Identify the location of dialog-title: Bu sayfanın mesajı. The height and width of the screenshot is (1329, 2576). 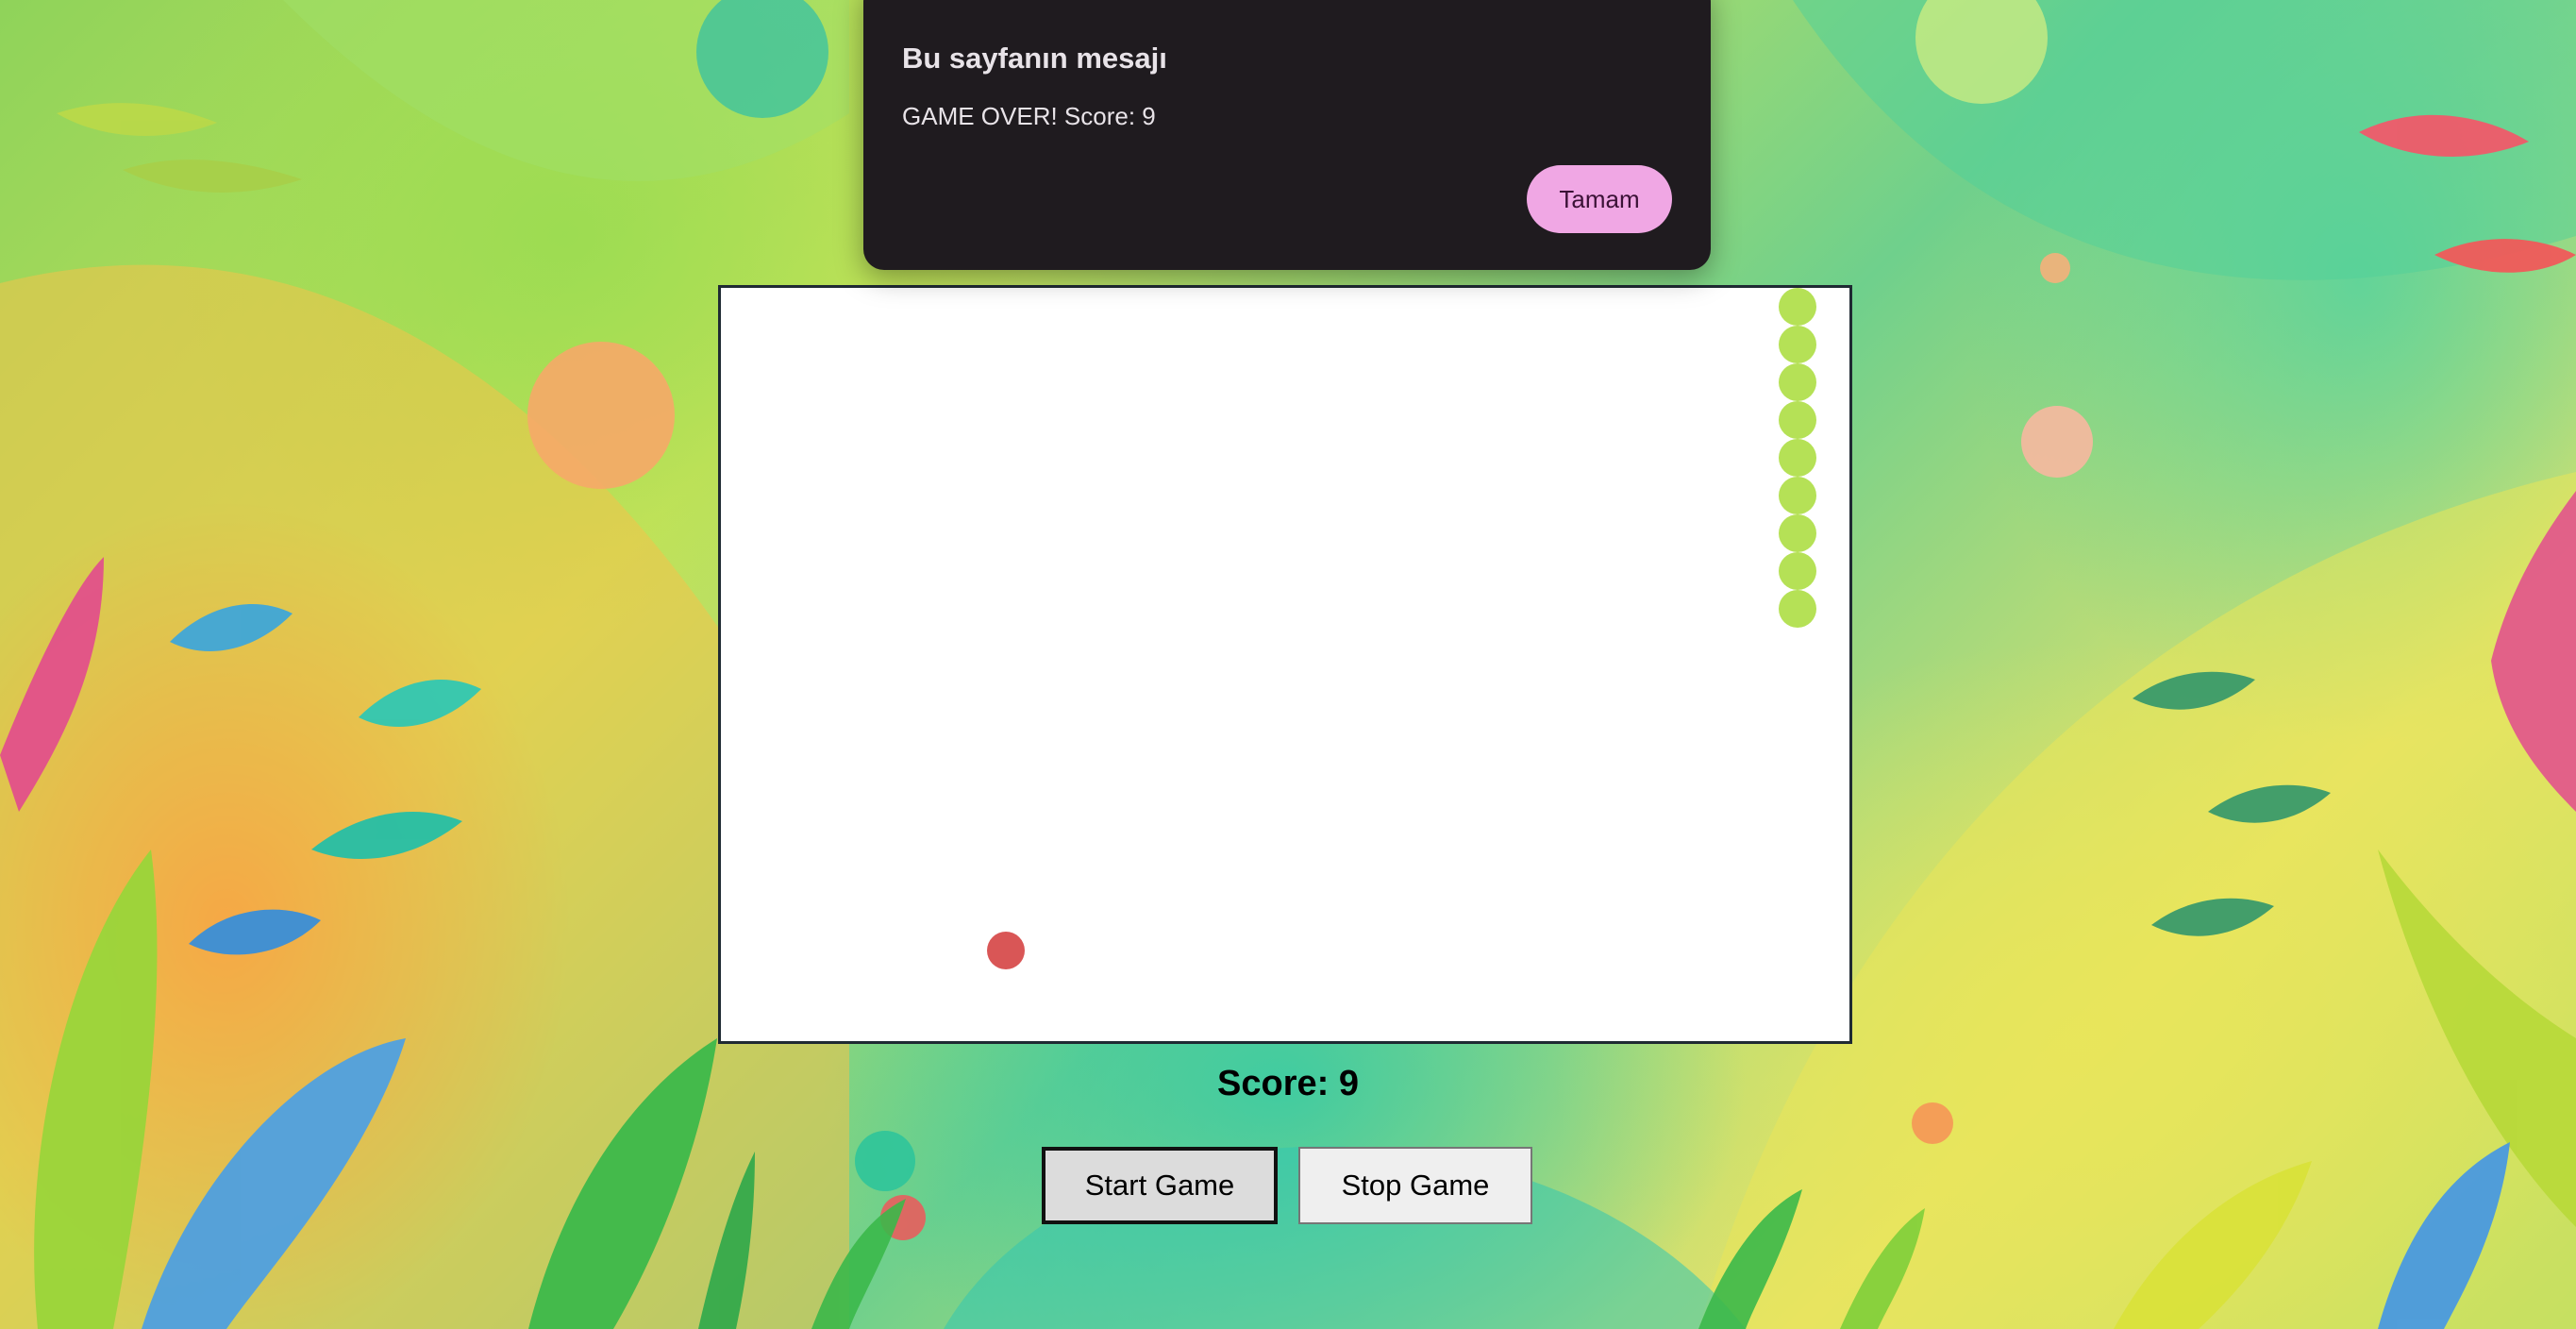
(1034, 58).